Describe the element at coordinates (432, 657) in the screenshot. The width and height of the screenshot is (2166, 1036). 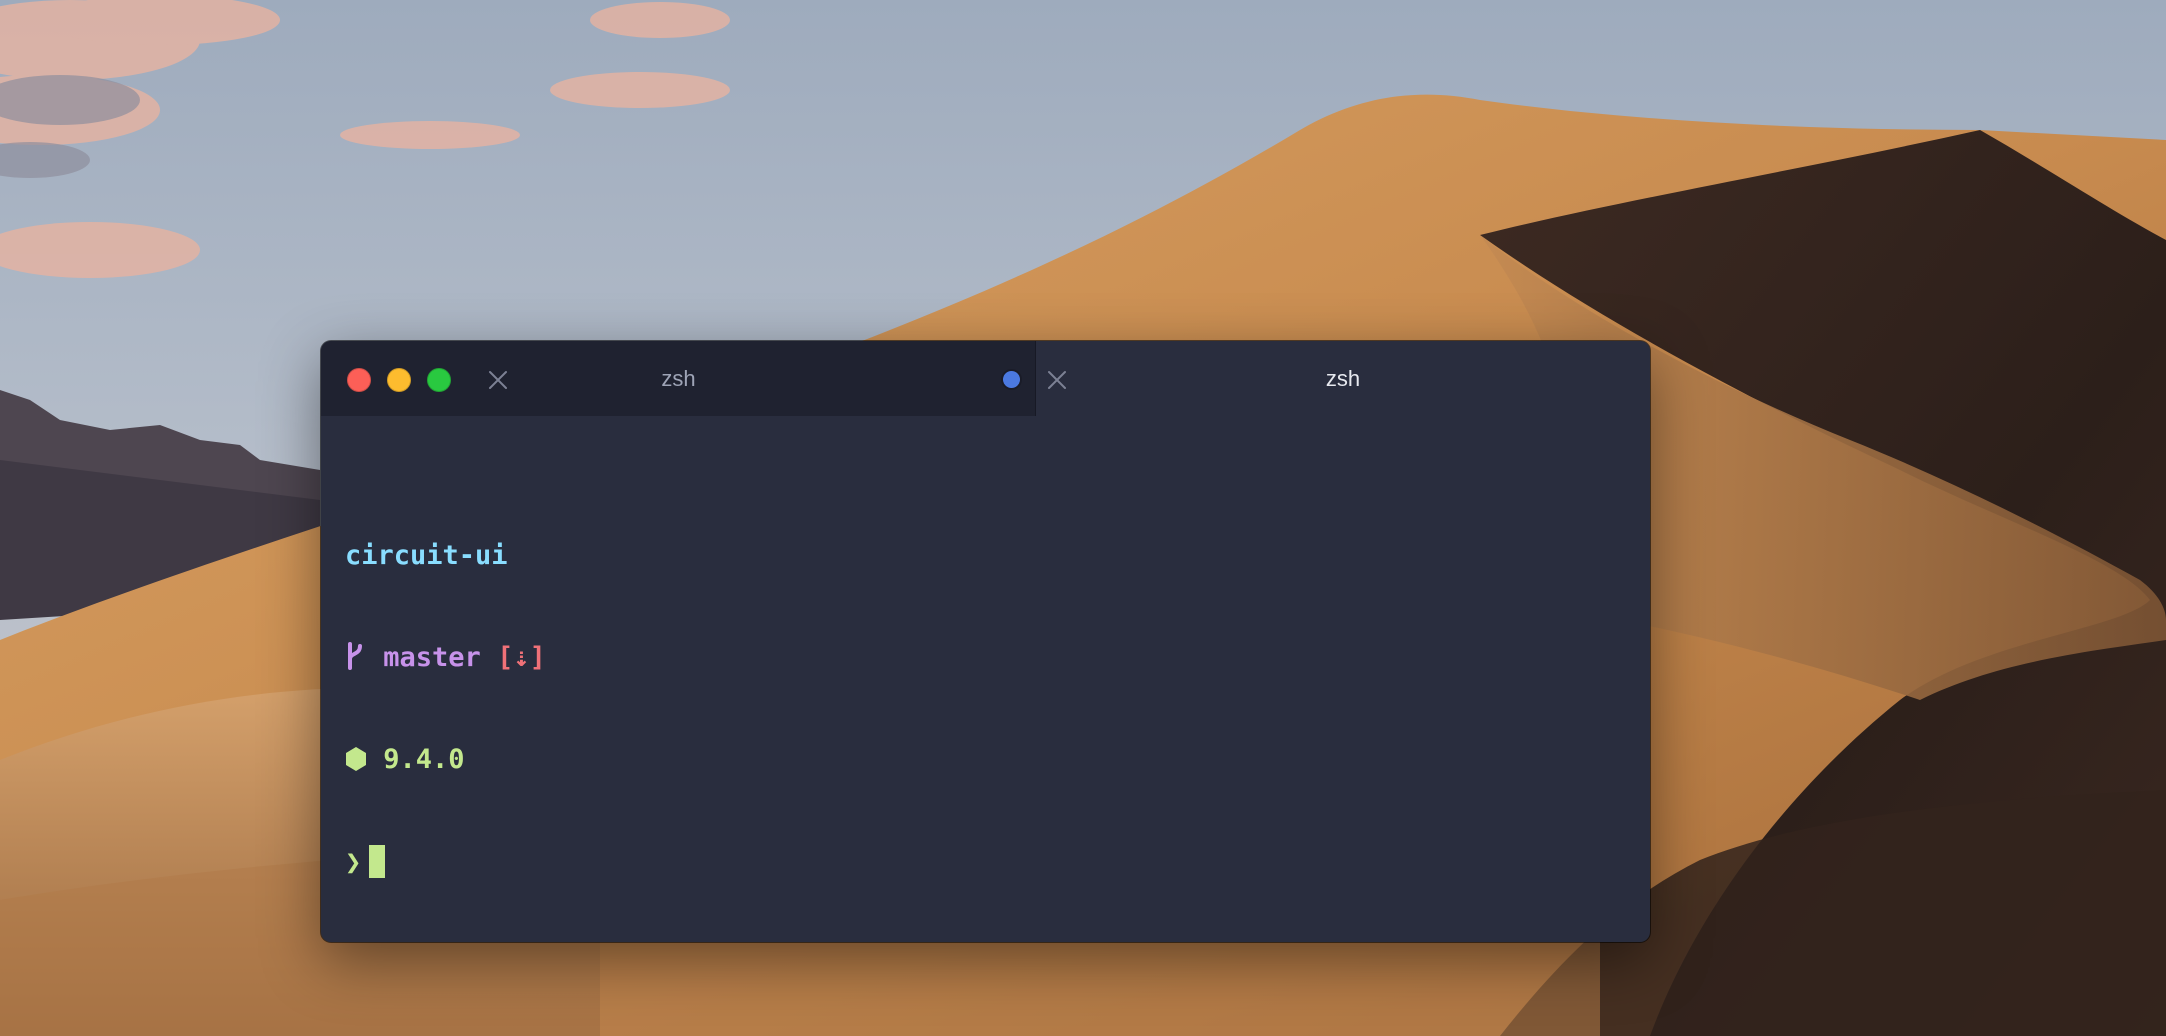
I see `branch-name: master` at that location.